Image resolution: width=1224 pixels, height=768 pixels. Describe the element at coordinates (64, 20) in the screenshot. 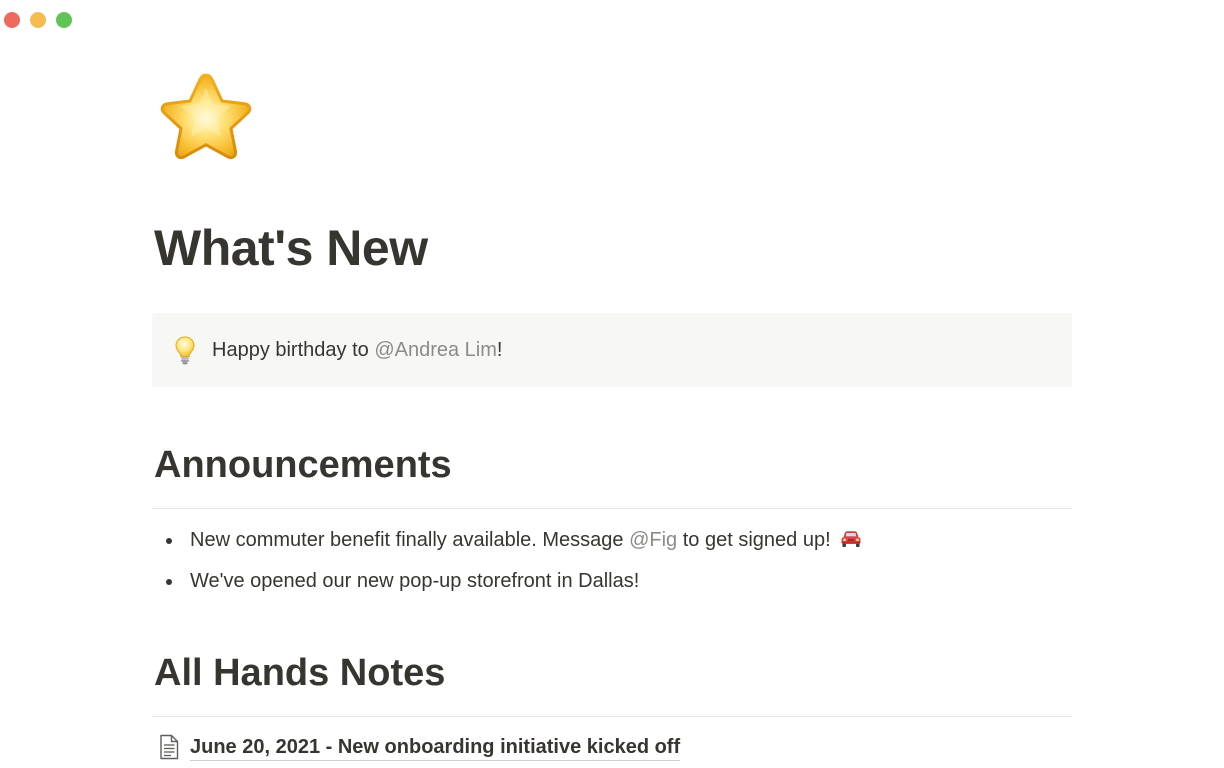

I see `maximize-window-button` at that location.